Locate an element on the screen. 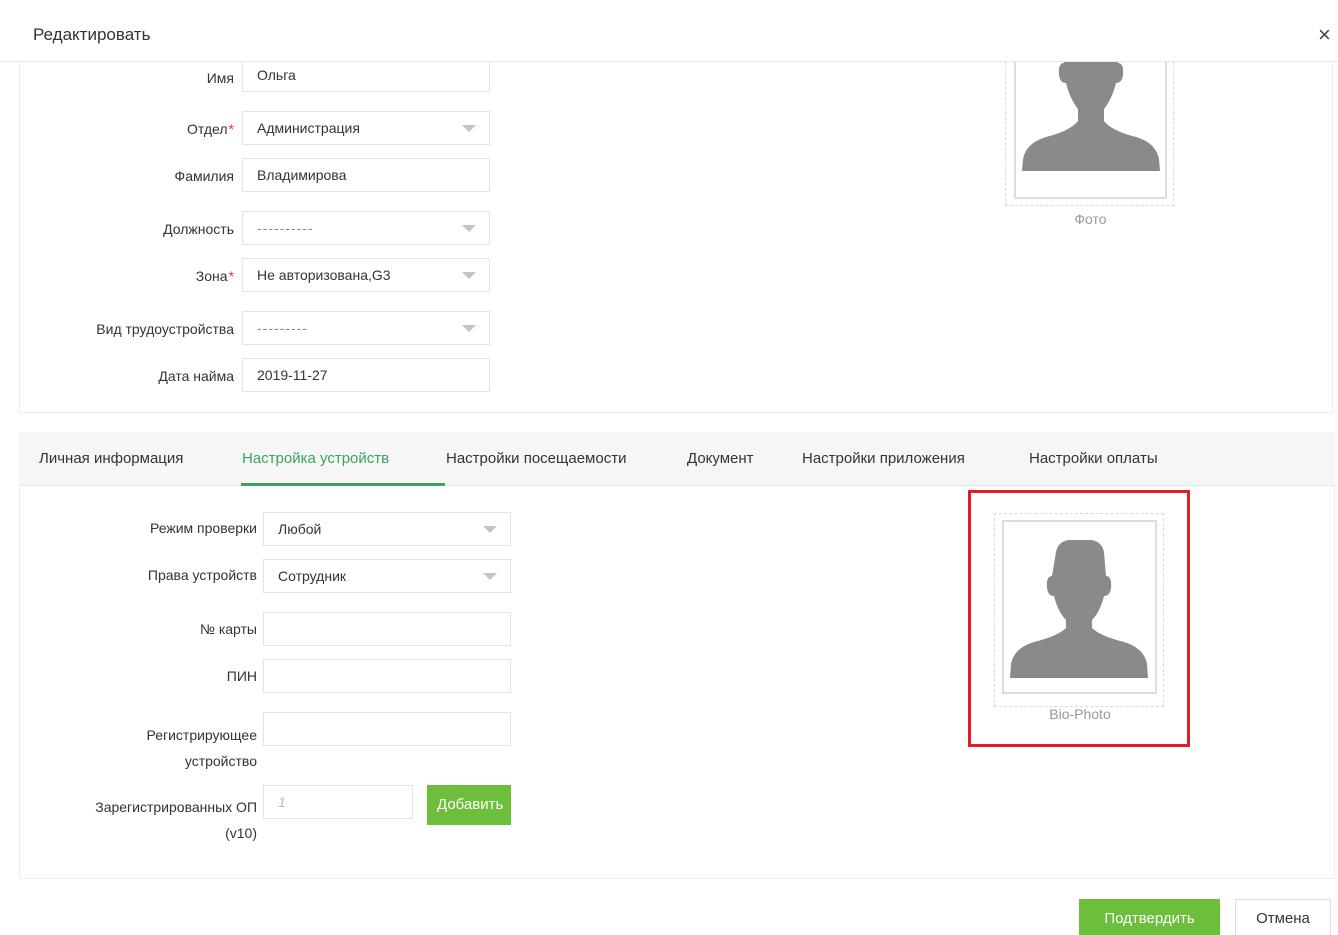  tab-device-settings: Настройка устройств is located at coordinates (315, 459).